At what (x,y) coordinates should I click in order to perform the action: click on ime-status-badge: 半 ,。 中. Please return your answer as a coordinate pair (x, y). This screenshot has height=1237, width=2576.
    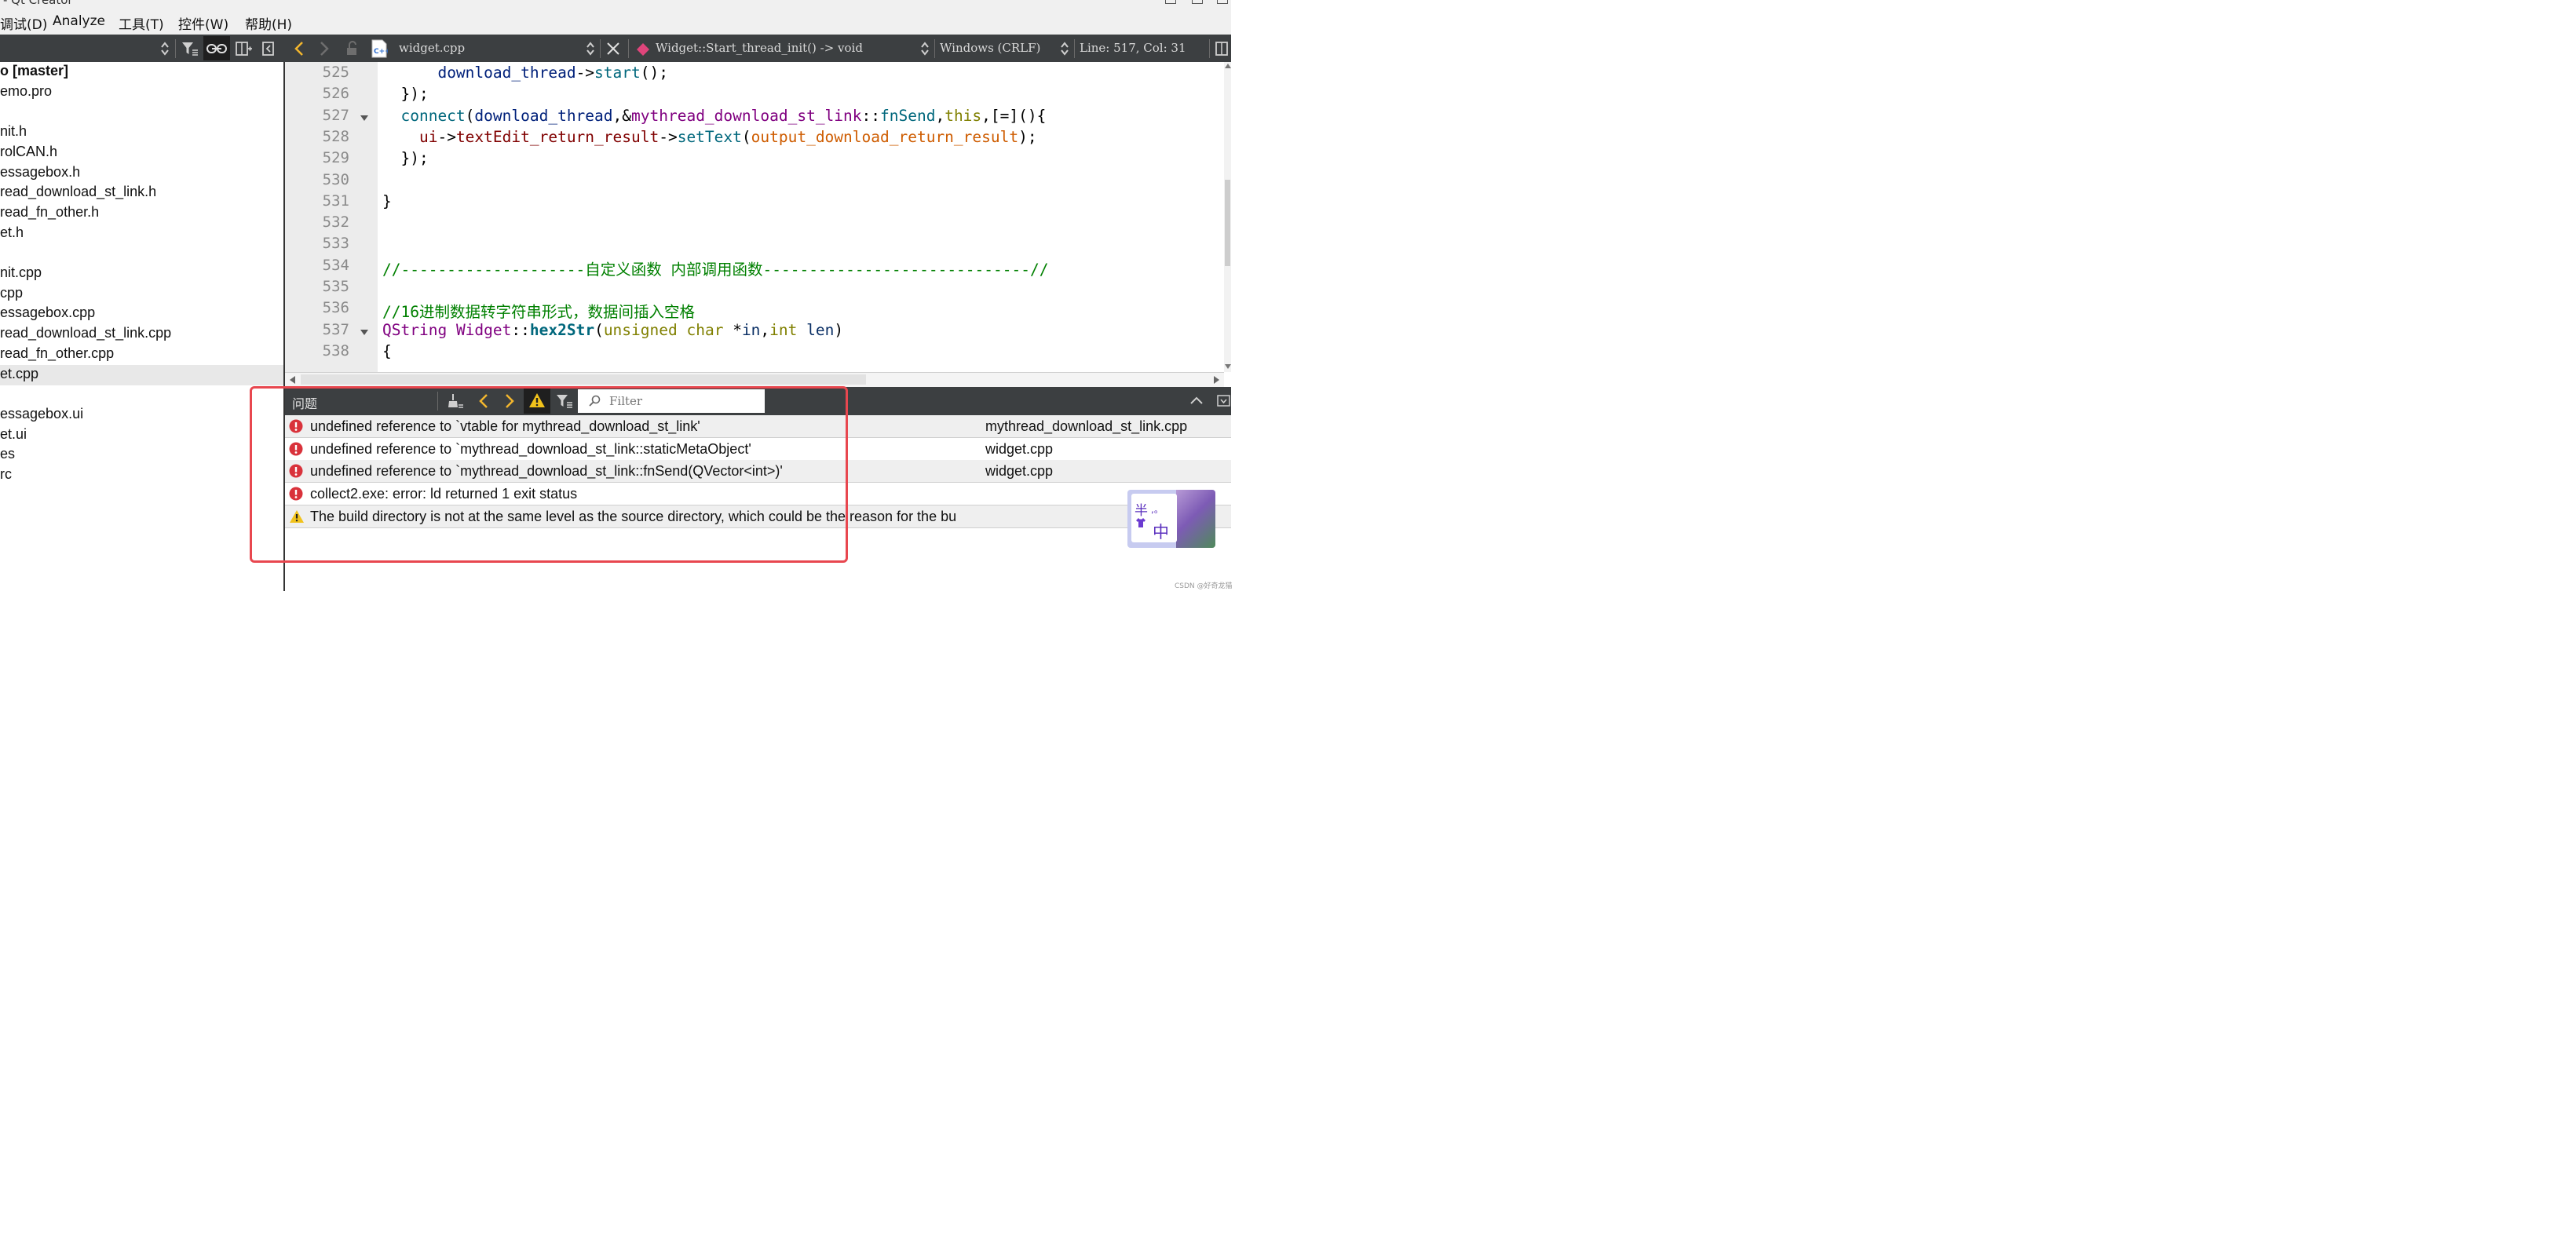
    Looking at the image, I should click on (1171, 519).